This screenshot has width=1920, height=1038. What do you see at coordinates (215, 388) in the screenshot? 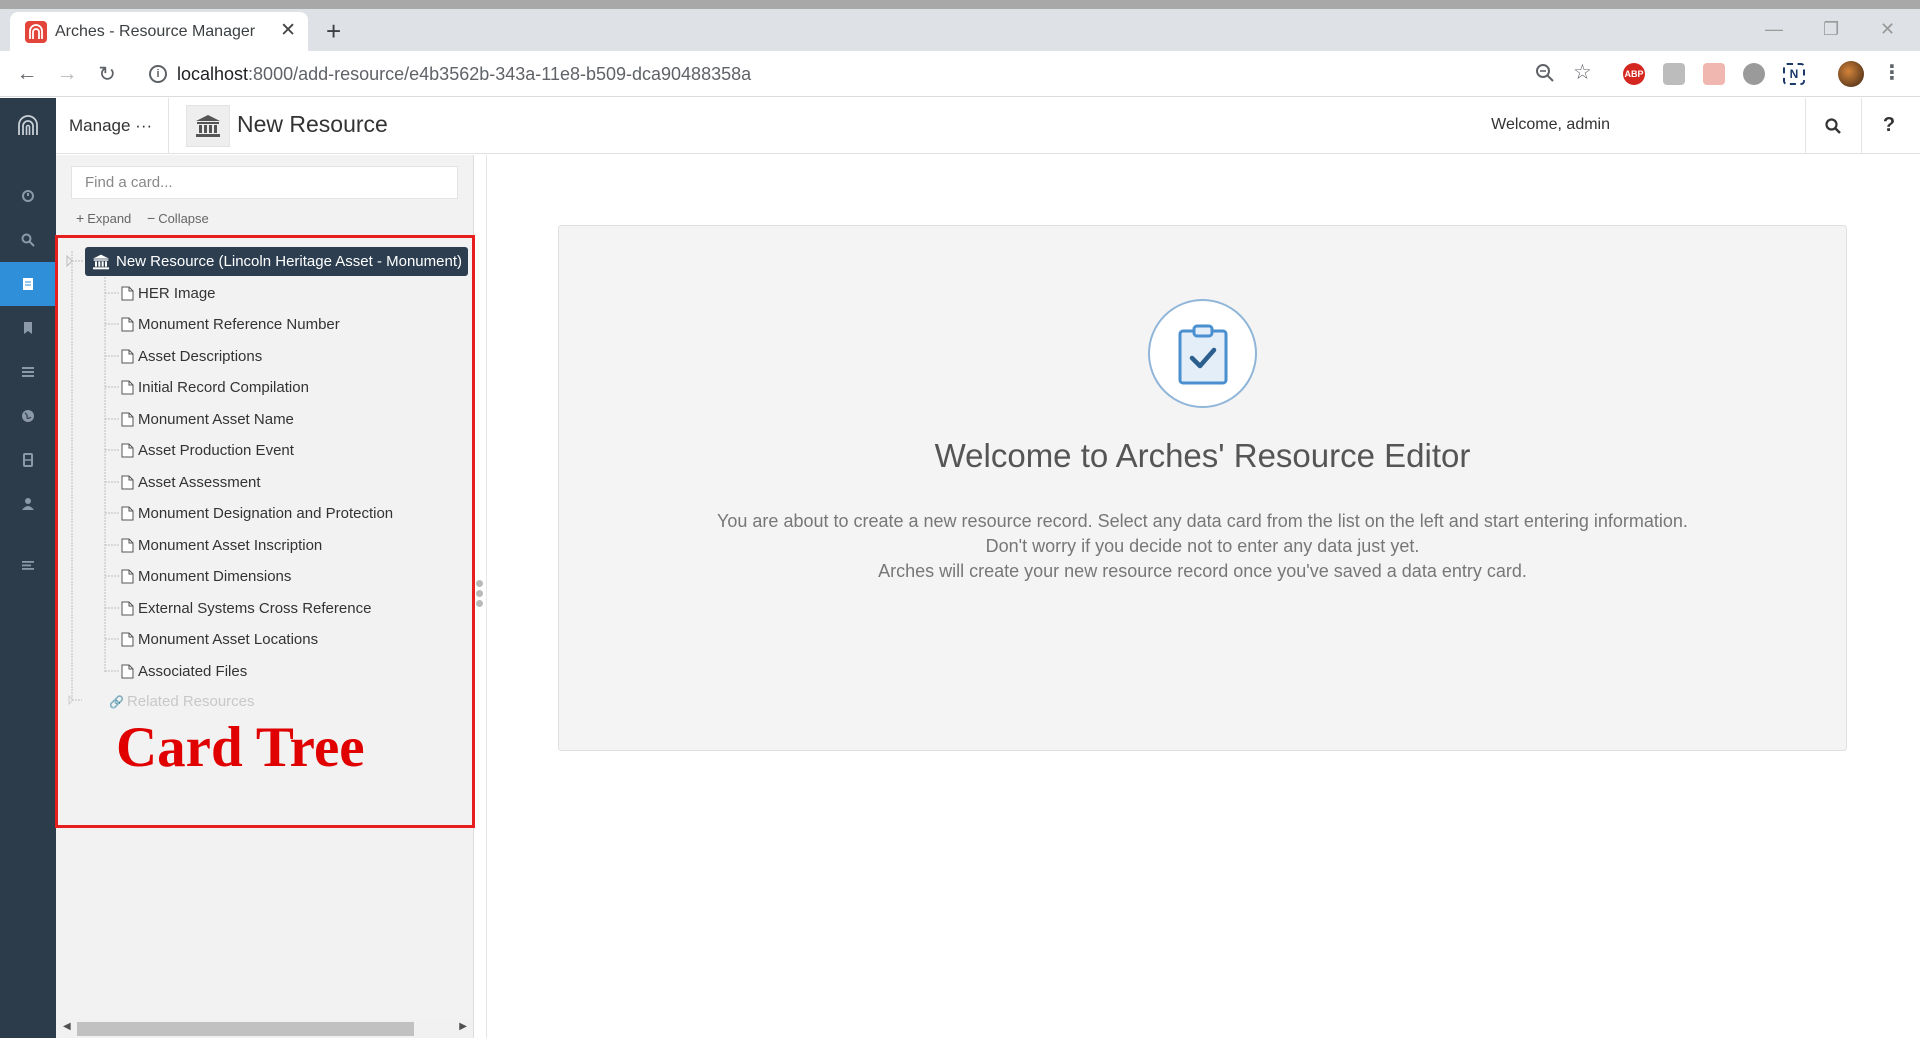
I see `tree-card-item: Initial Record Compilation` at bounding box center [215, 388].